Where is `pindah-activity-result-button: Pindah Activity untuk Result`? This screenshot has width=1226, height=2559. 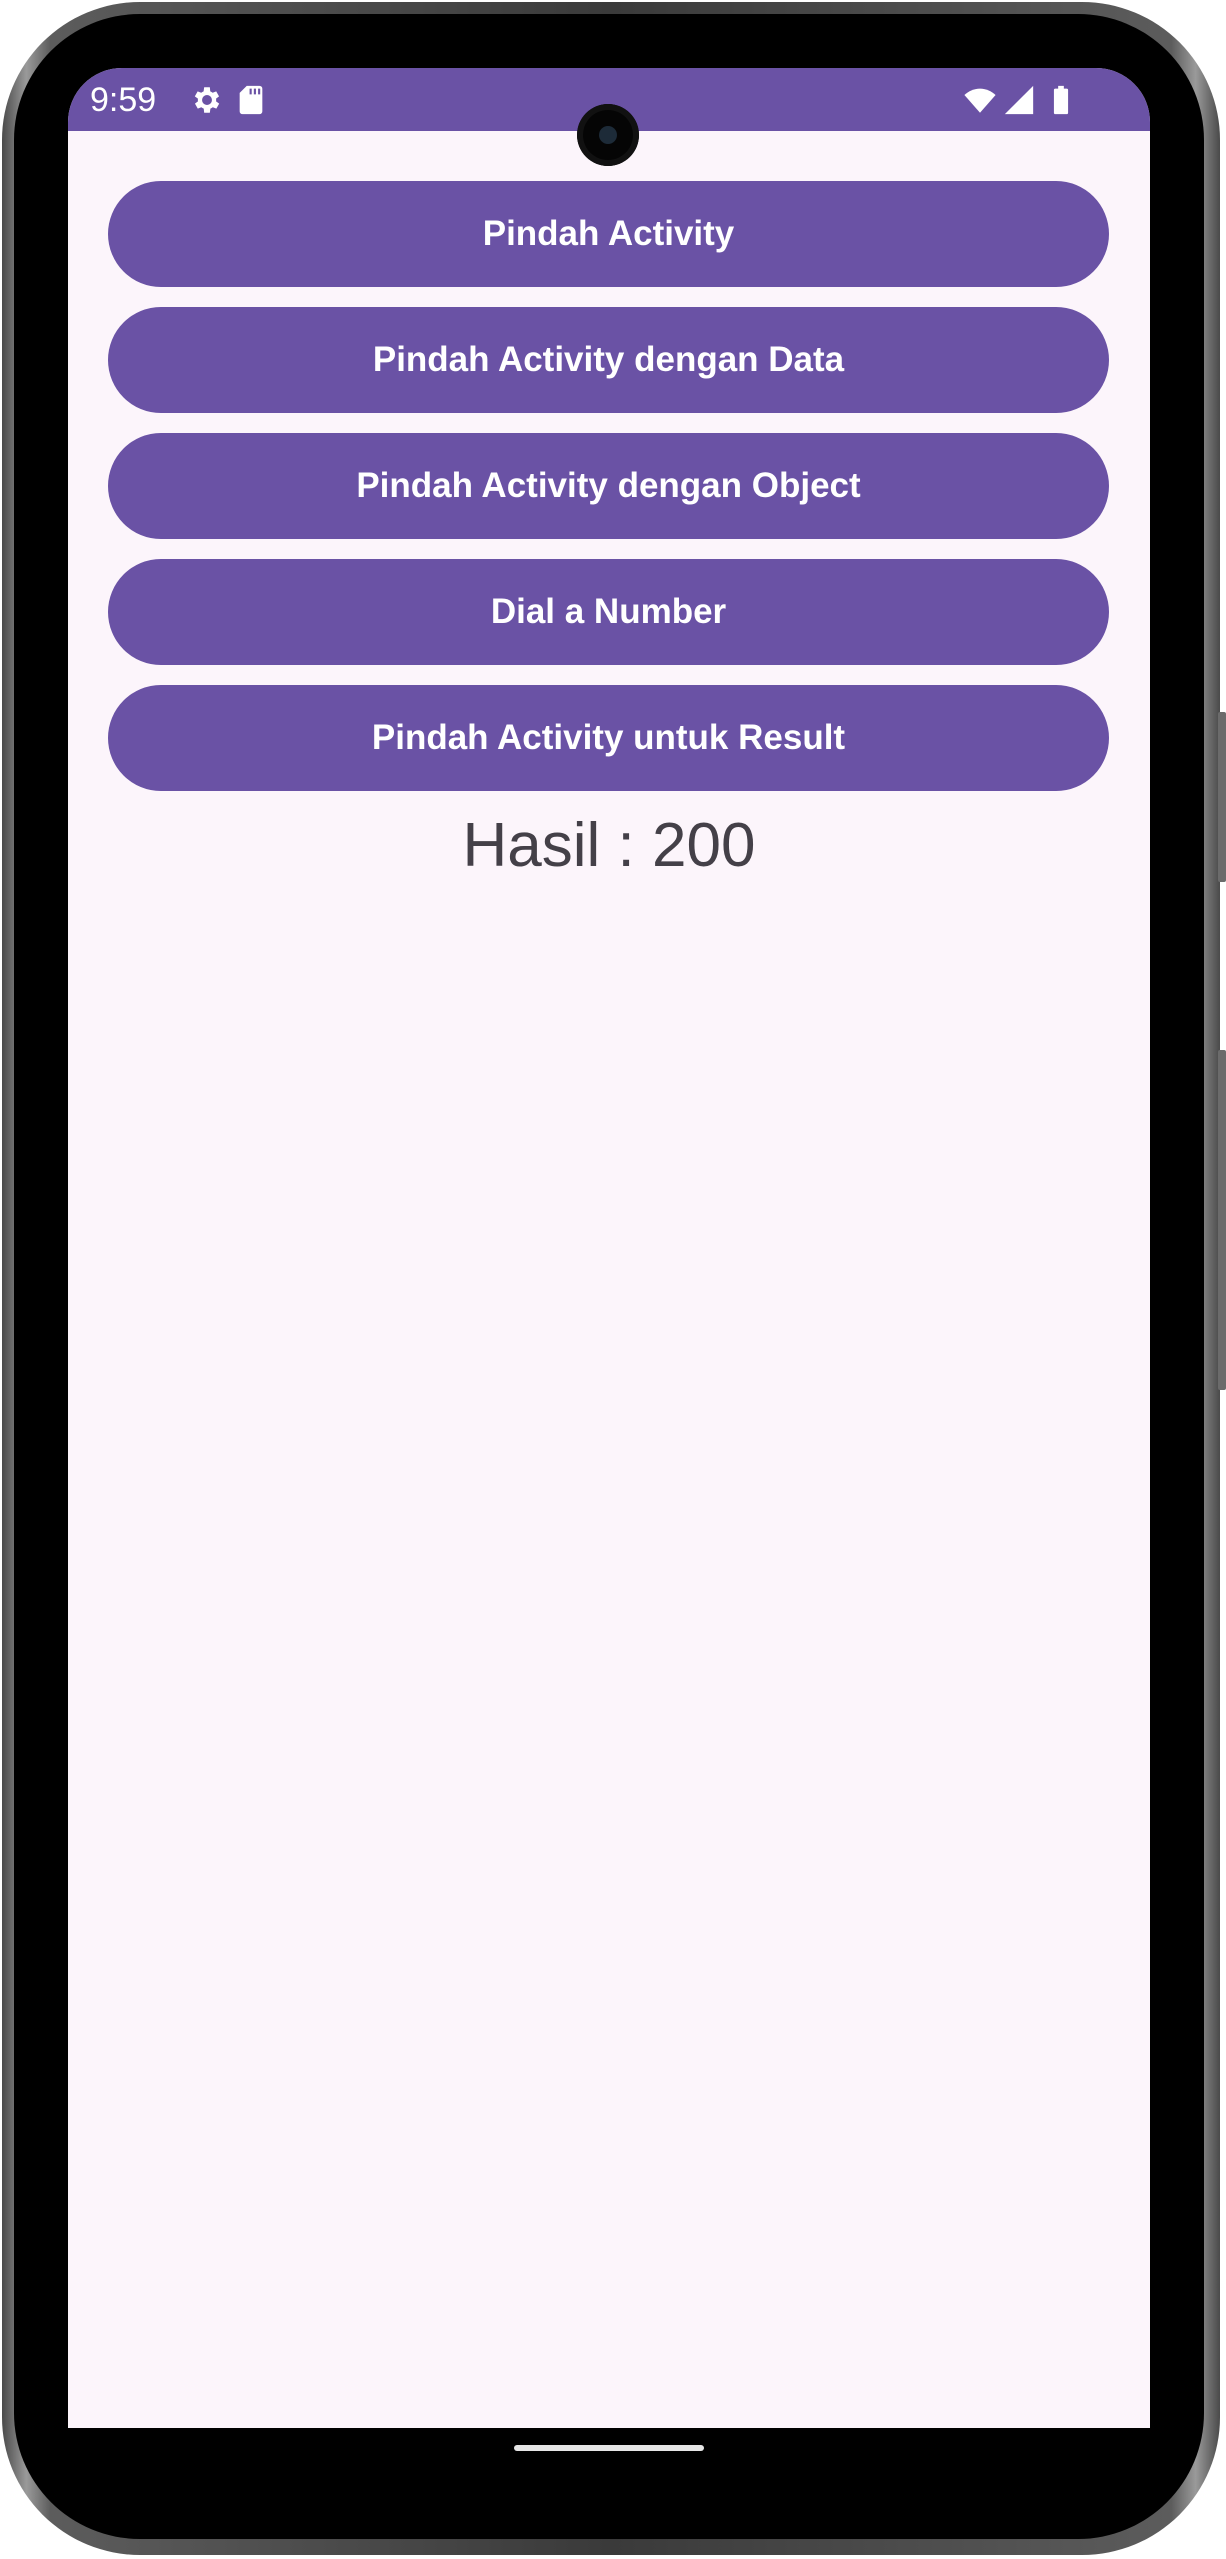
pindah-activity-result-button: Pindah Activity untuk Result is located at coordinates (608, 738).